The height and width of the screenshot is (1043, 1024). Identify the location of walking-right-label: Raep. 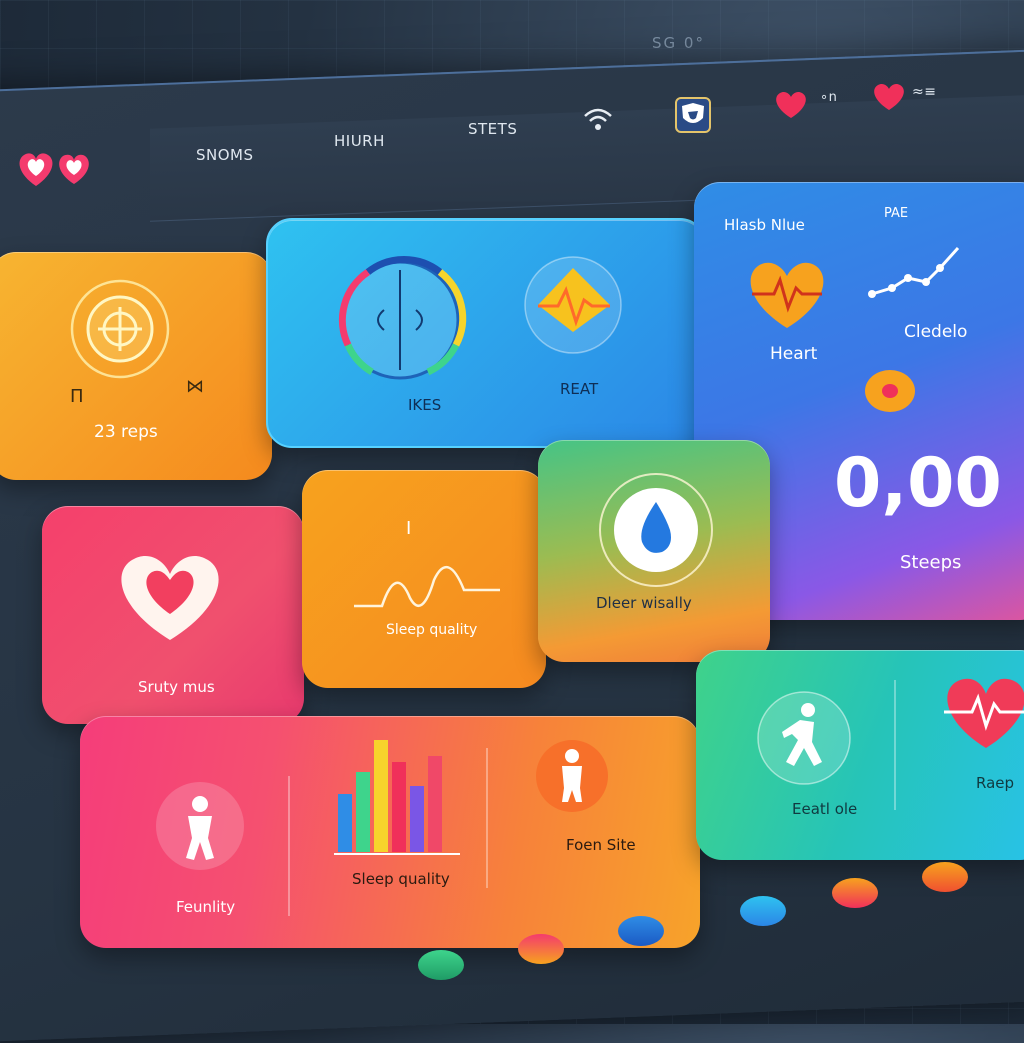
(995, 783).